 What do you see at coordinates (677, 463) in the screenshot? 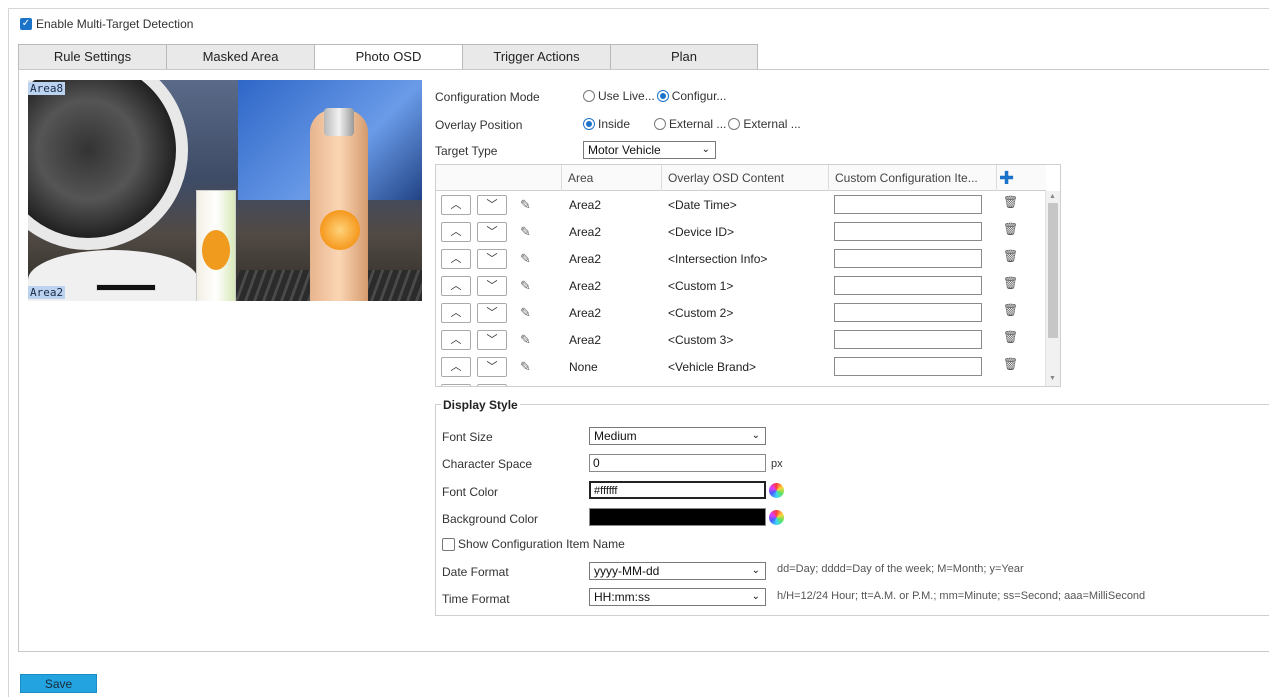
I see `character-space-input: 0` at bounding box center [677, 463].